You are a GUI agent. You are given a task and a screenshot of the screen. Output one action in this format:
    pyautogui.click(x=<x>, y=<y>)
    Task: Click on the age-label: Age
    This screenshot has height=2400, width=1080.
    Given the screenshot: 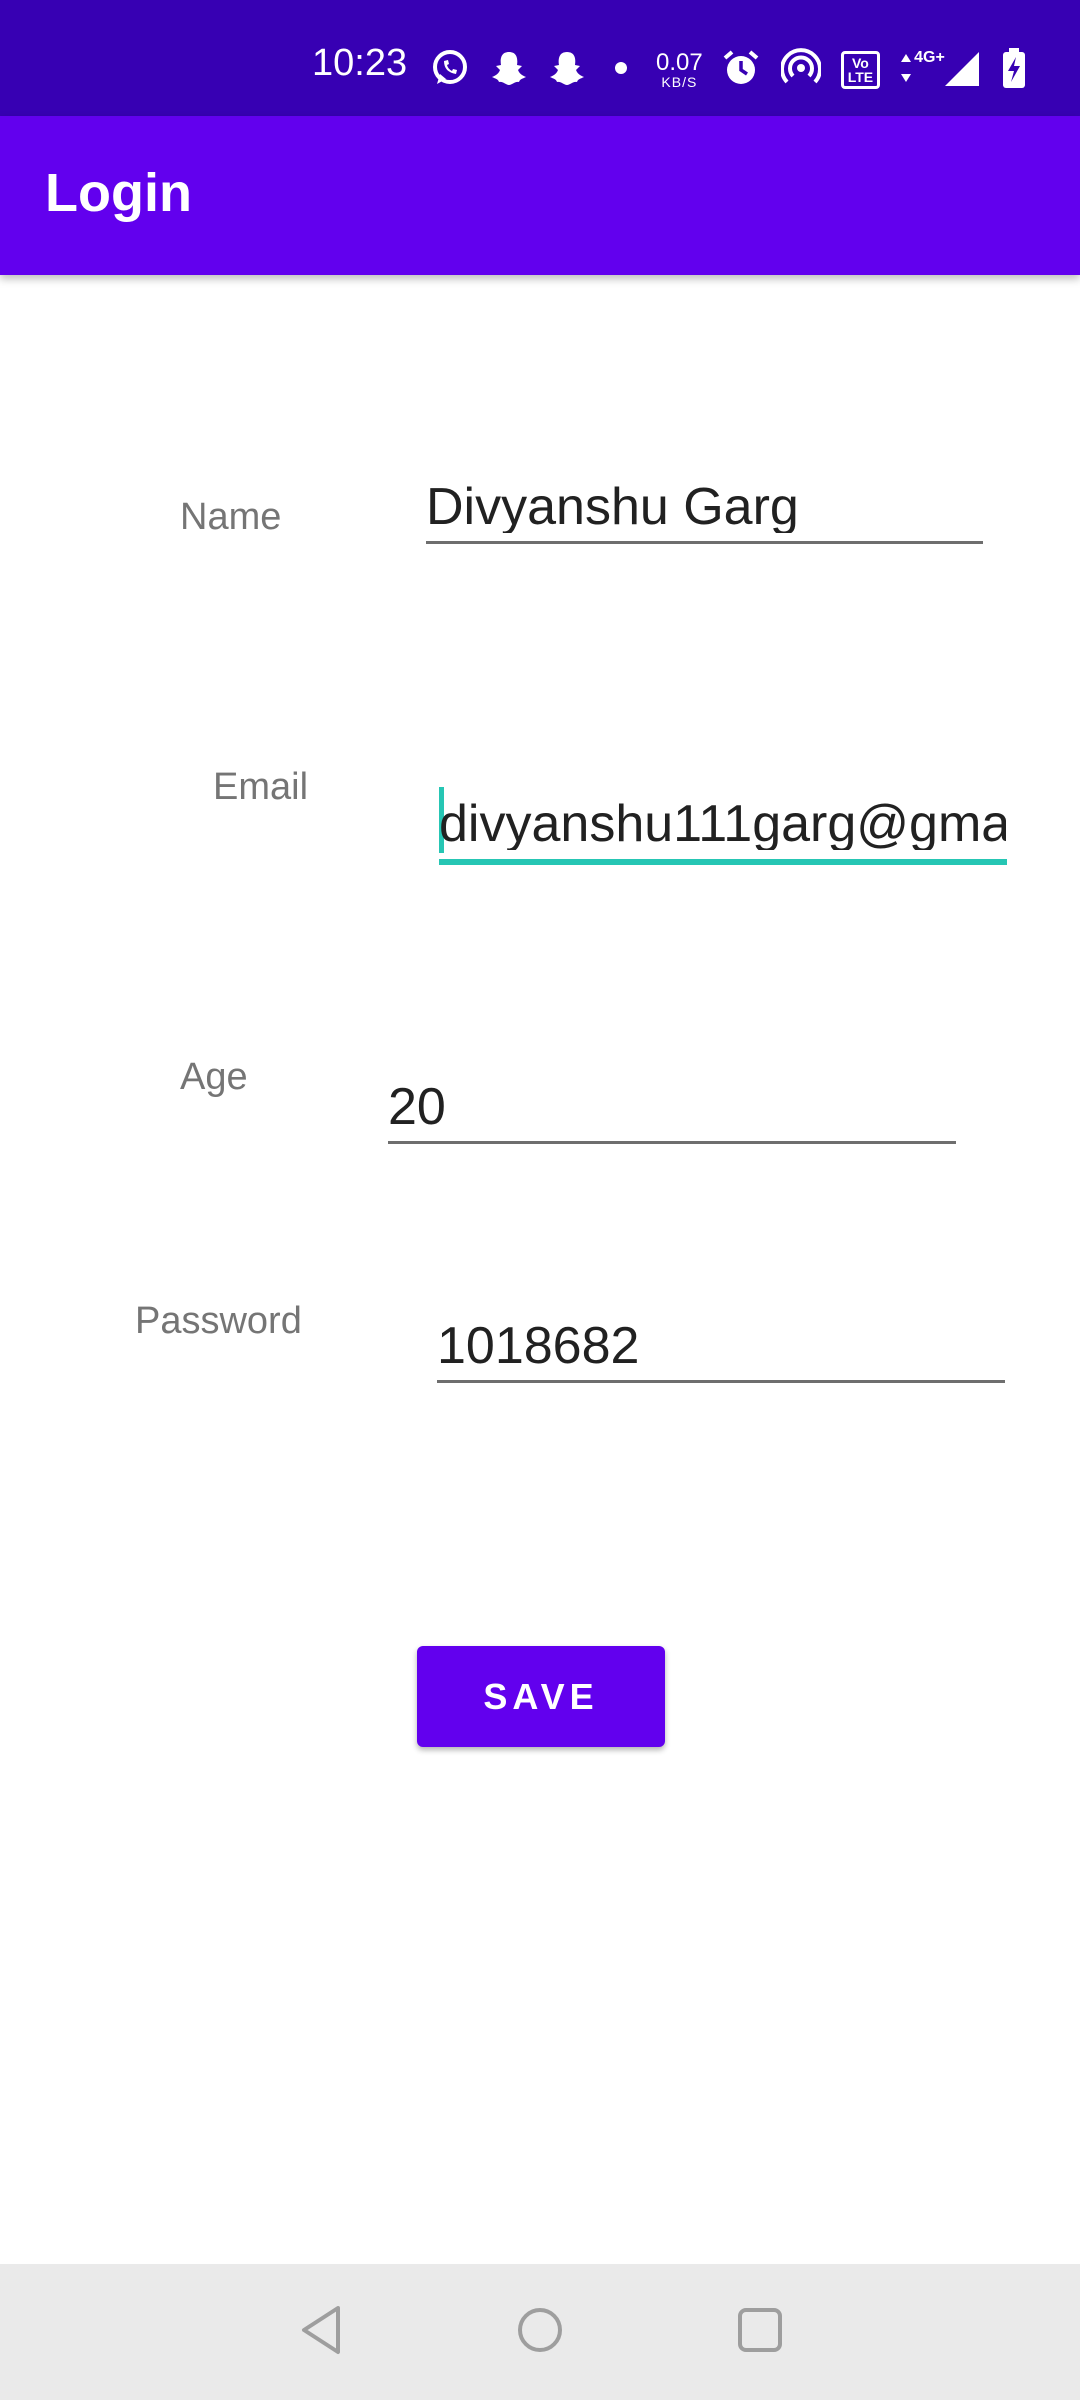 What is the action you would take?
    pyautogui.click(x=214, y=1077)
    